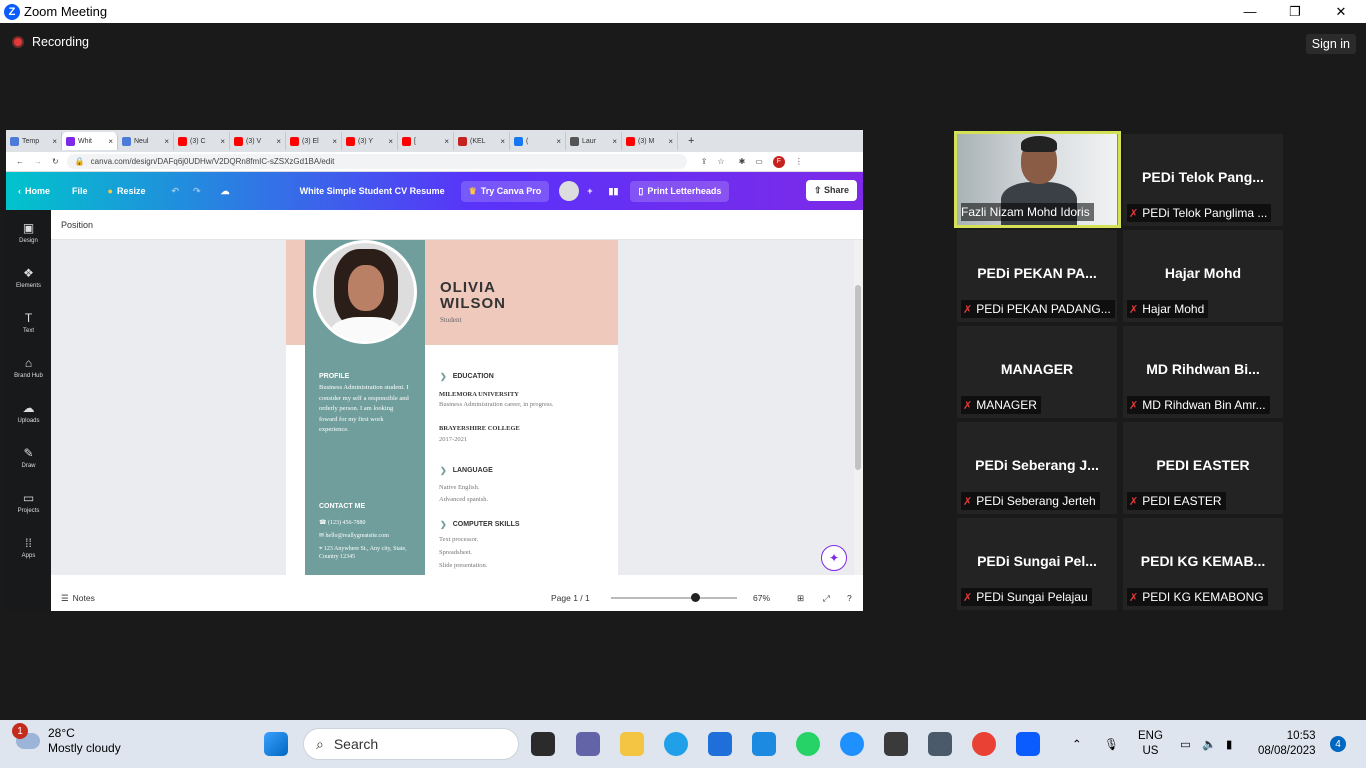 The image size is (1366, 768). Describe the element at coordinates (28, 232) in the screenshot. I see `sidebar-item-design: ▣ Design` at that location.